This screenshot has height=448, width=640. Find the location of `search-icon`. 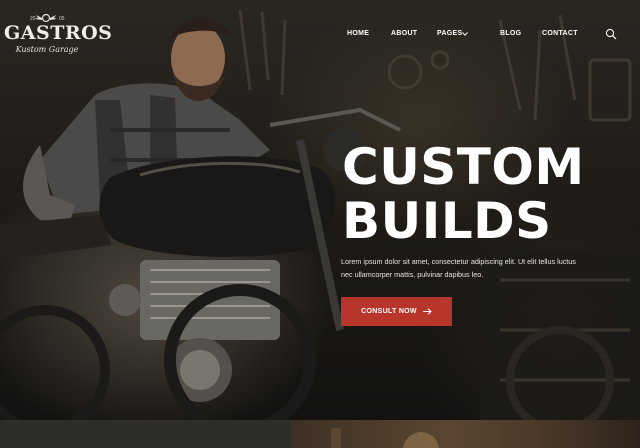

search-icon is located at coordinates (611, 34).